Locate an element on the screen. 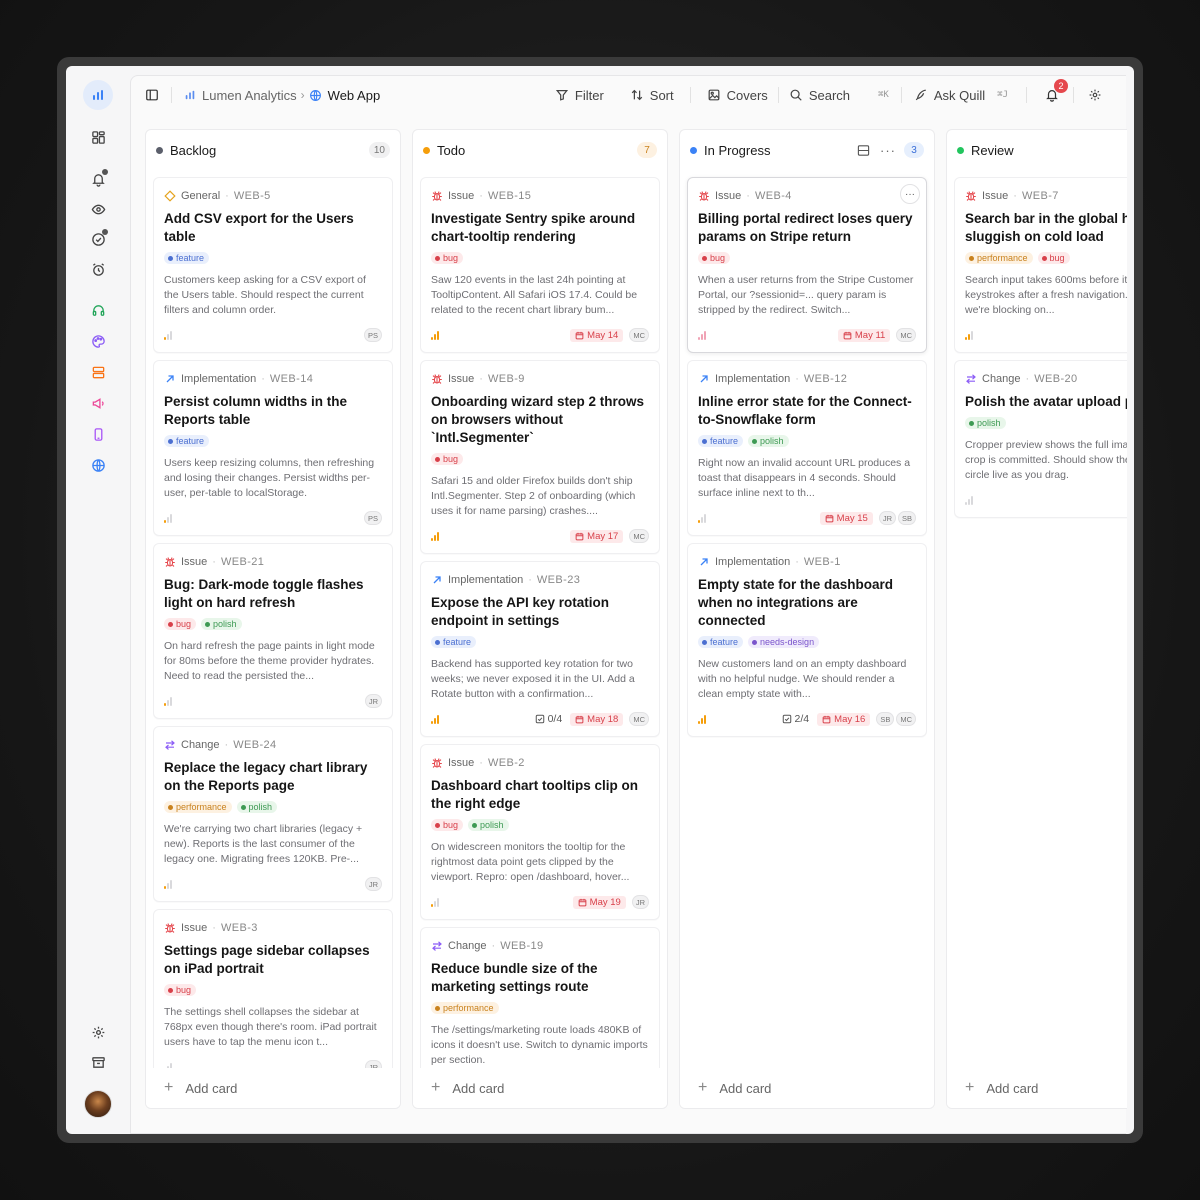  column-more-icon: ··· is located at coordinates (888, 150).